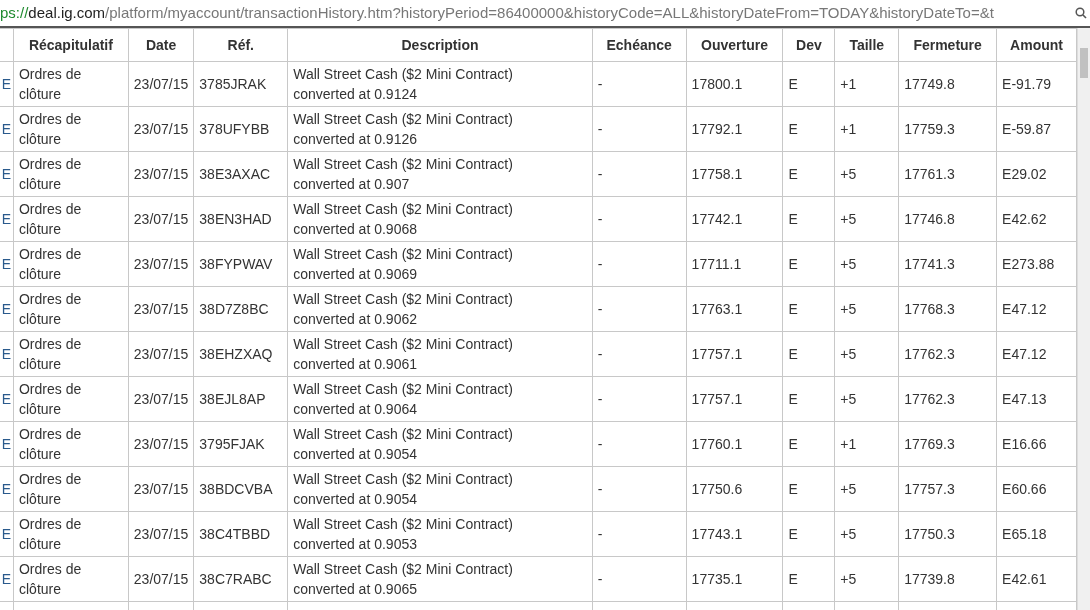  Describe the element at coordinates (809, 45) in the screenshot. I see `column-header: Dev` at that location.